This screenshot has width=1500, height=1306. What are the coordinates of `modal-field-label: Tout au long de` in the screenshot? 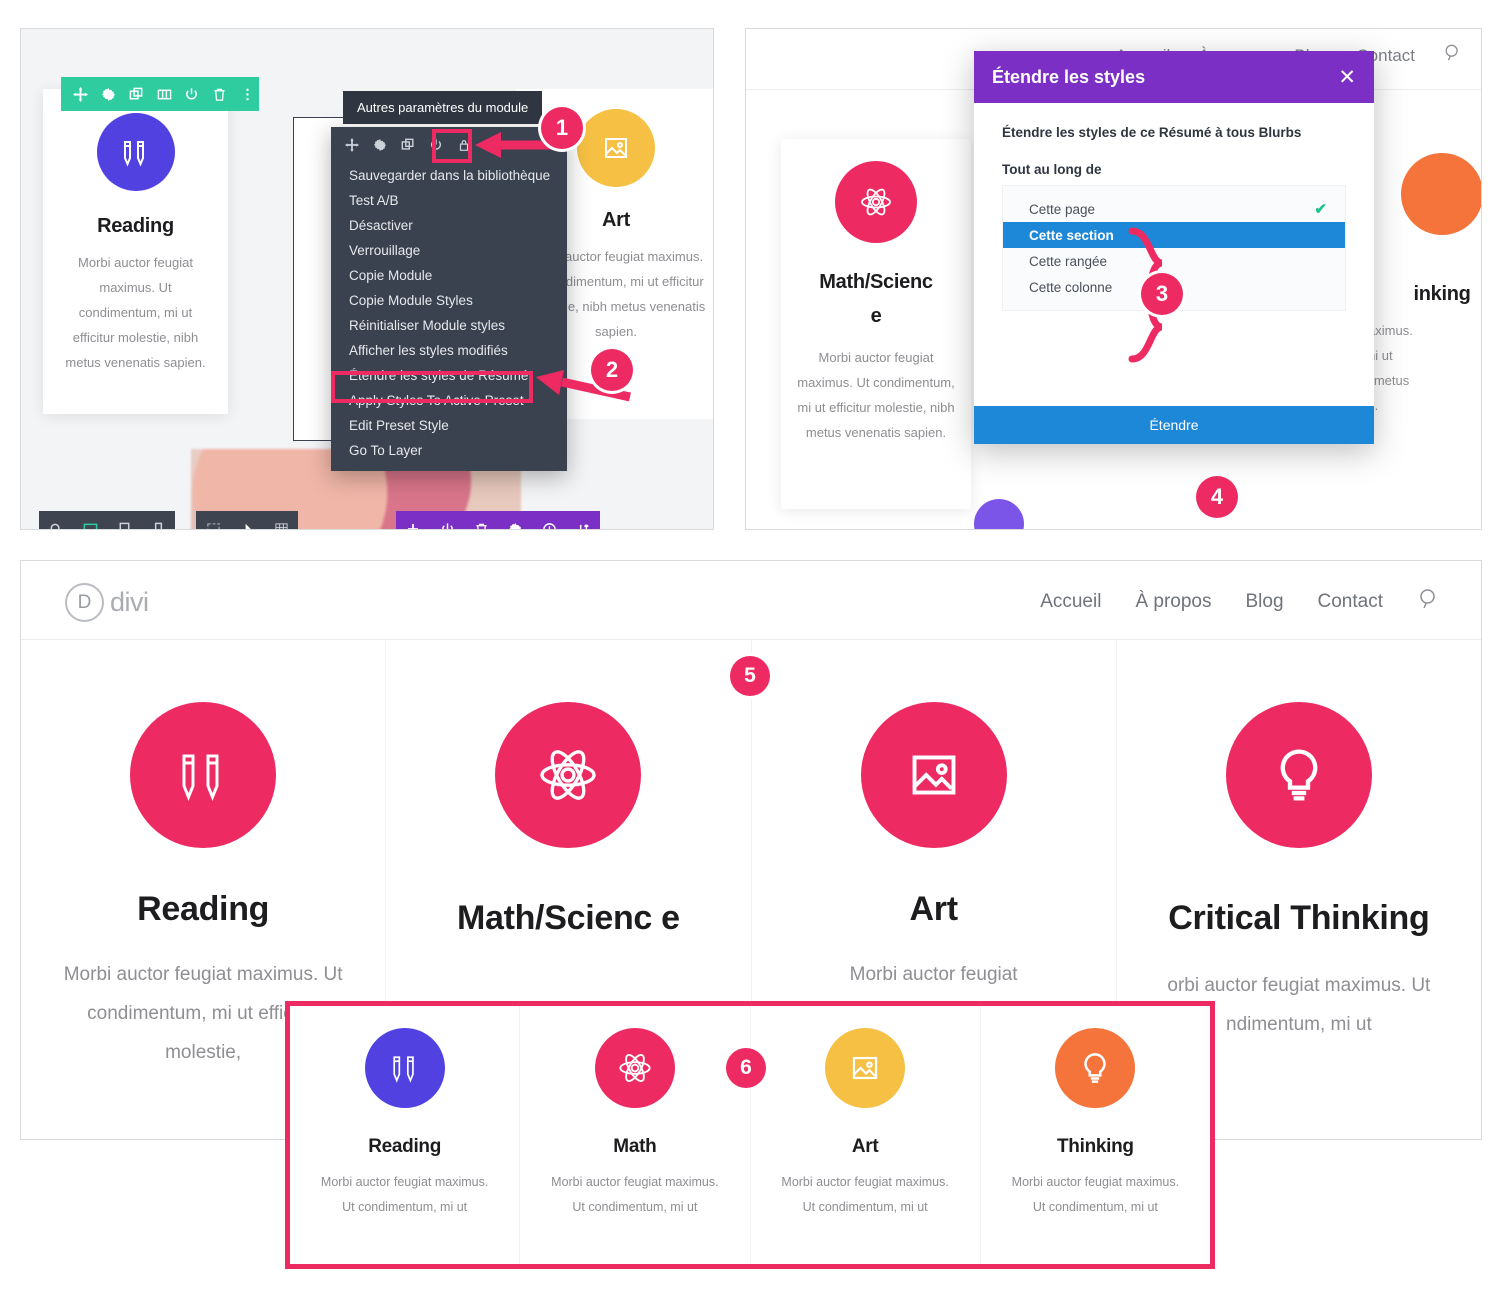 It's located at (1052, 169).